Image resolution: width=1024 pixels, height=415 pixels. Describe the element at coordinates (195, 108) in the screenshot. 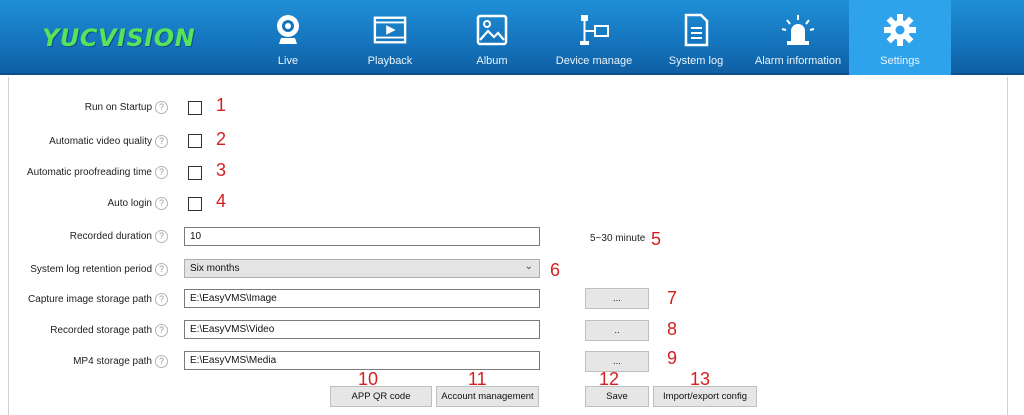

I see `run-on-startup-checkbox` at that location.